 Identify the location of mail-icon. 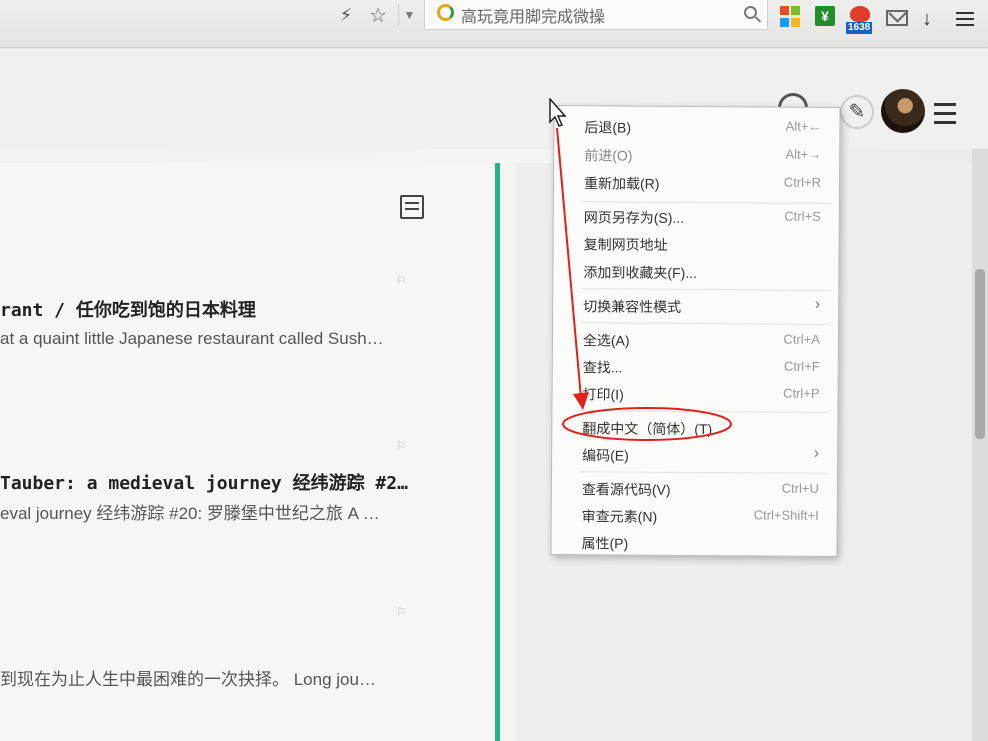
(897, 18).